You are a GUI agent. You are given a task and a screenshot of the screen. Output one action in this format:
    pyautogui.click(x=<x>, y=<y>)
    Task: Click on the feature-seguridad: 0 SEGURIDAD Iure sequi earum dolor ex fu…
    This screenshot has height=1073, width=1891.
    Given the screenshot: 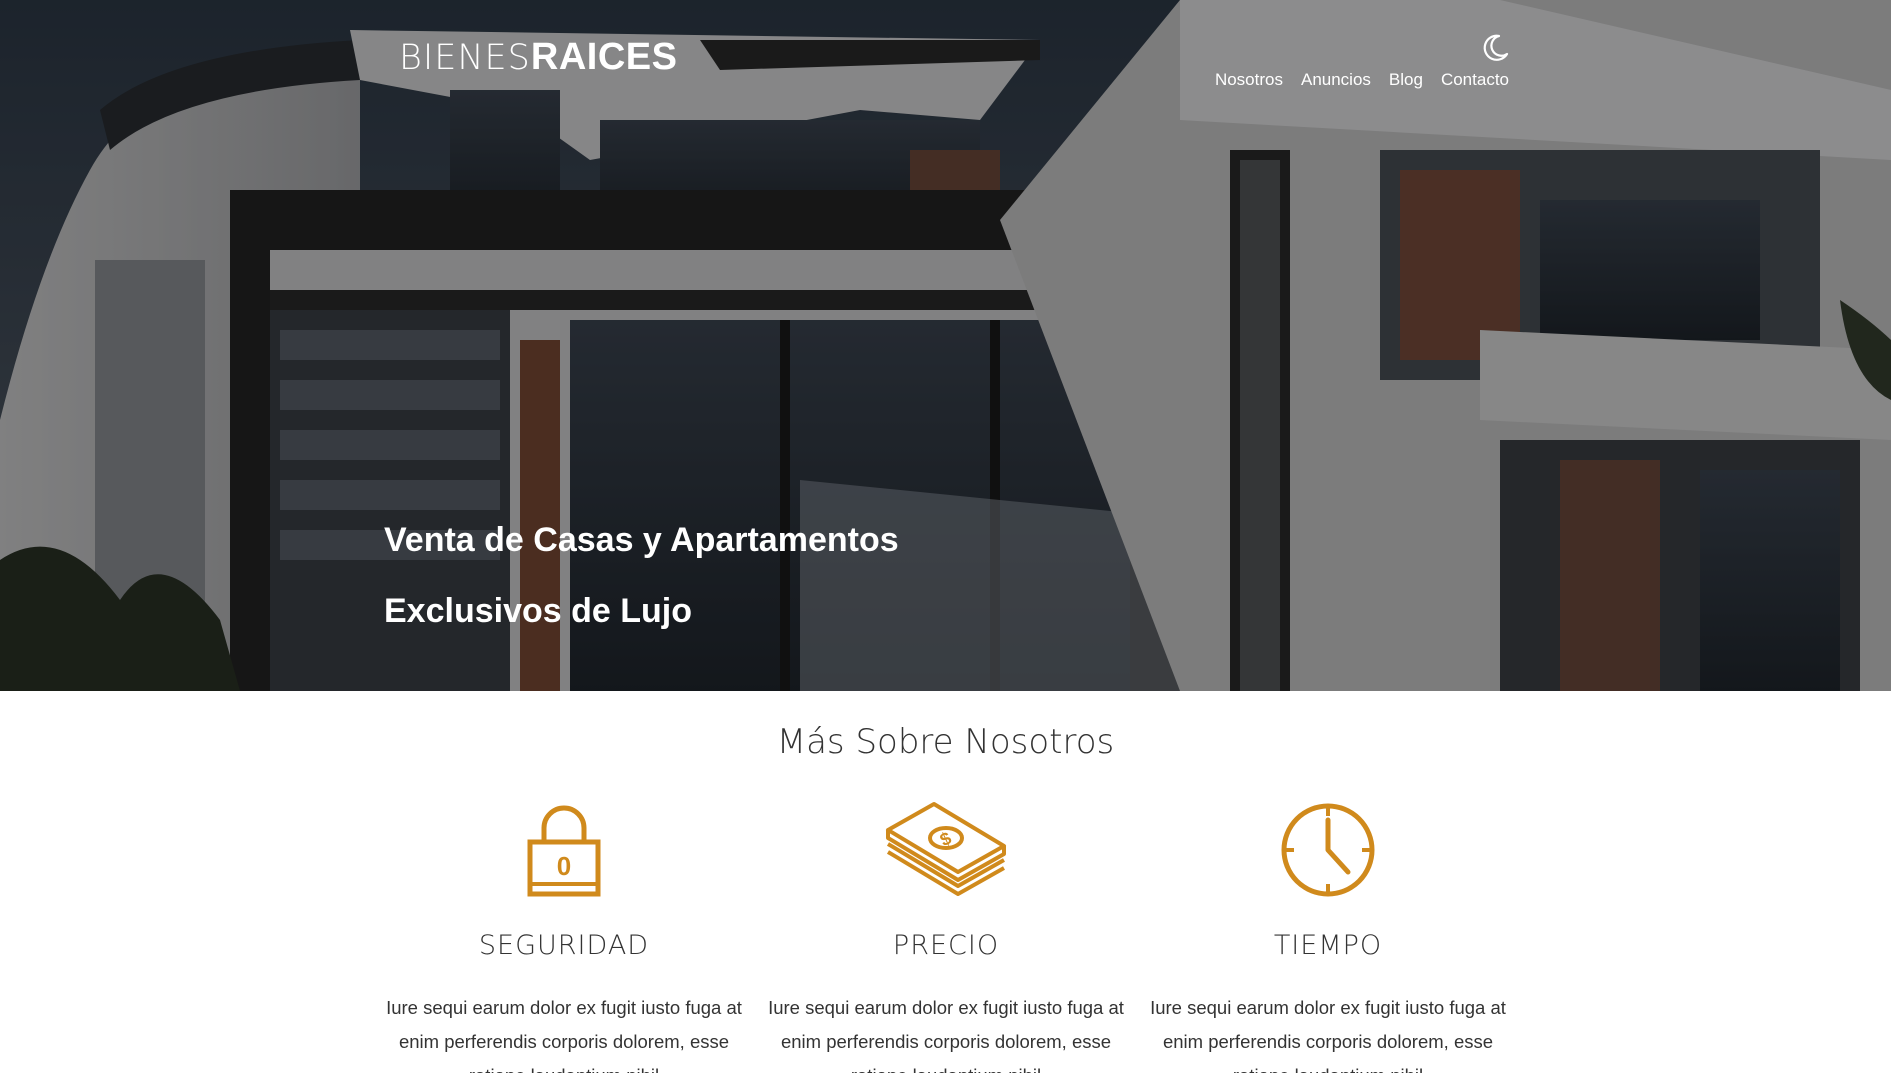 What is the action you would take?
    pyautogui.click(x=564, y=936)
    